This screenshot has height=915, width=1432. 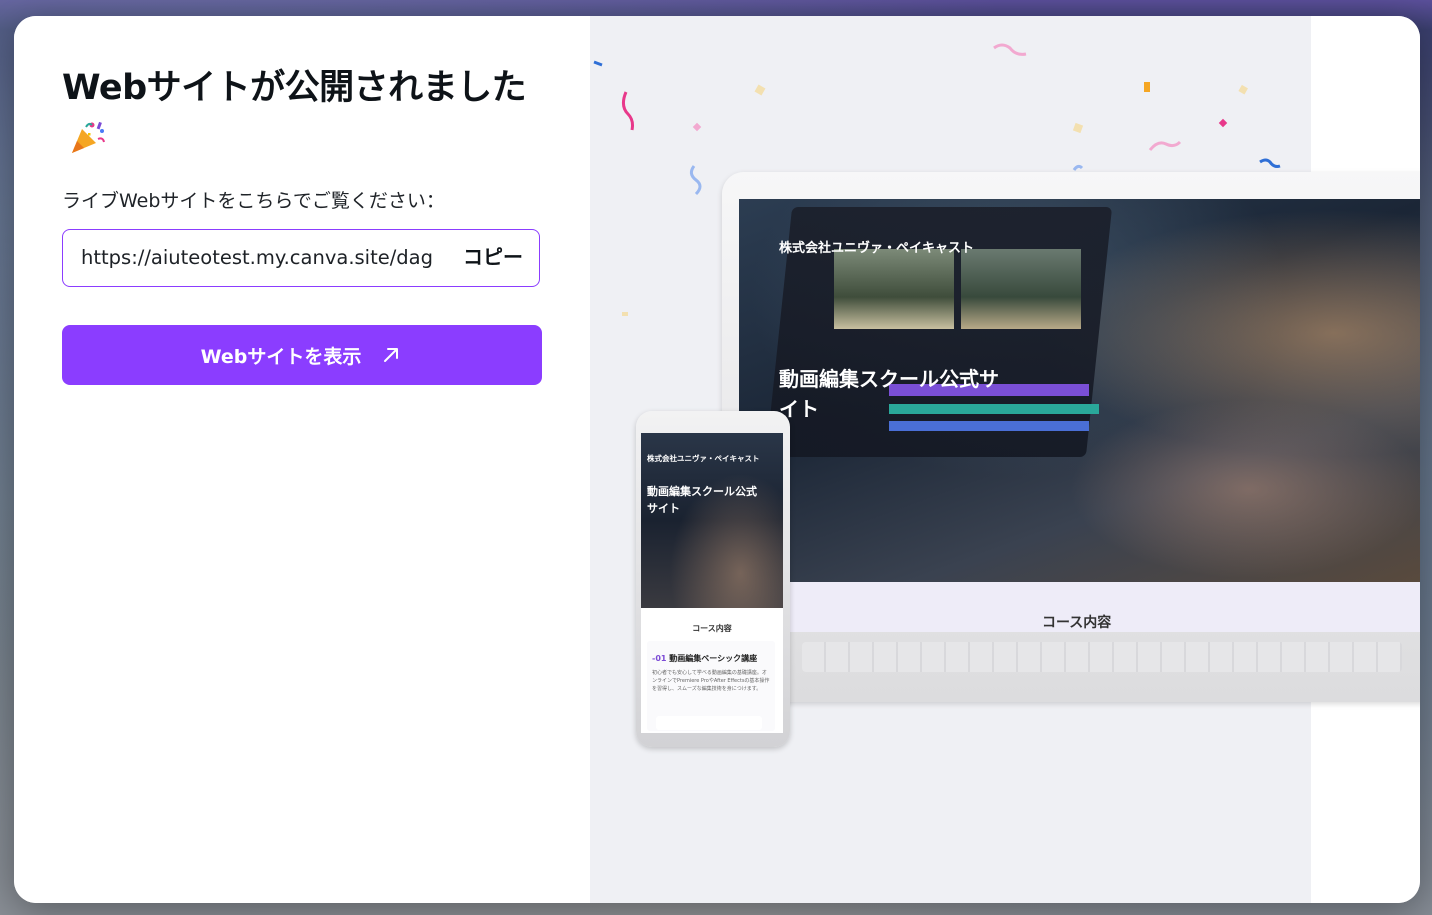 What do you see at coordinates (713, 658) in the screenshot?
I see `course-card-title: 動画編集ベーシック講座` at bounding box center [713, 658].